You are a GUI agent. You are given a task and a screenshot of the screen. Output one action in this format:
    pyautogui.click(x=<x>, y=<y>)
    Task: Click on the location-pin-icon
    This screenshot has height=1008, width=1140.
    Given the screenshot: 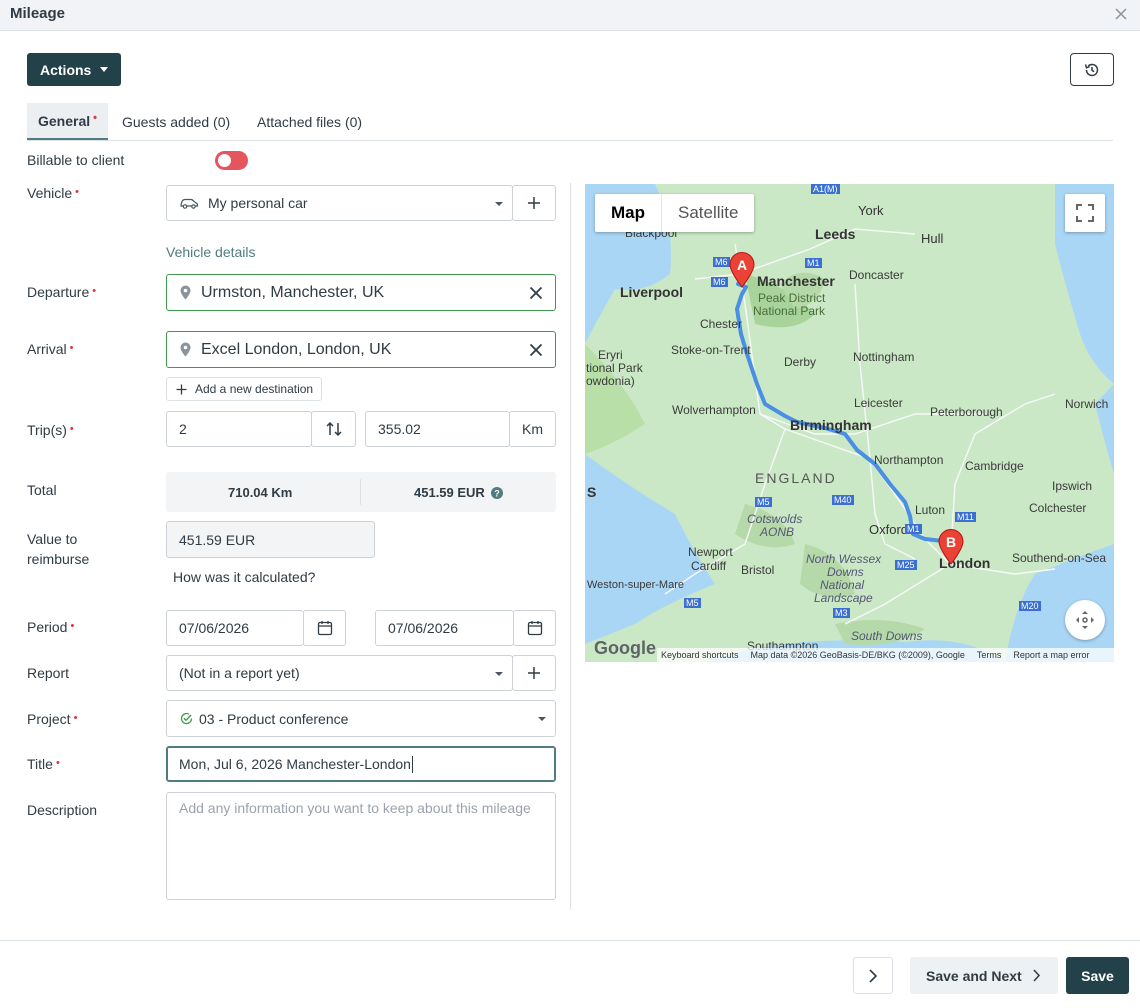 What is the action you would take?
    pyautogui.click(x=185, y=292)
    